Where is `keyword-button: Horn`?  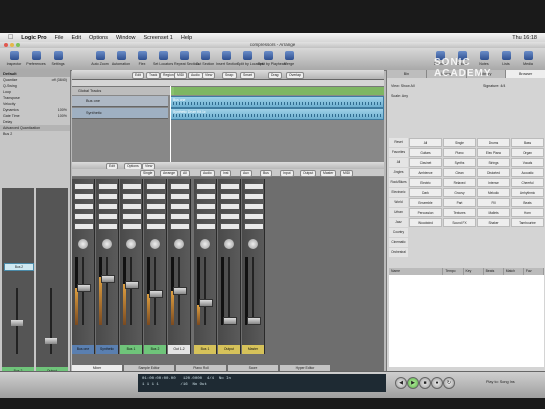 keyword-button: Horn is located at coordinates (527, 212).